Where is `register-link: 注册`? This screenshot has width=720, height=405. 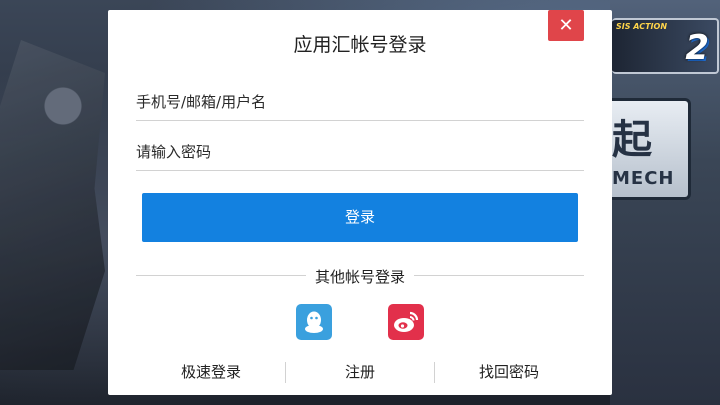 register-link: 注册 is located at coordinates (360, 371).